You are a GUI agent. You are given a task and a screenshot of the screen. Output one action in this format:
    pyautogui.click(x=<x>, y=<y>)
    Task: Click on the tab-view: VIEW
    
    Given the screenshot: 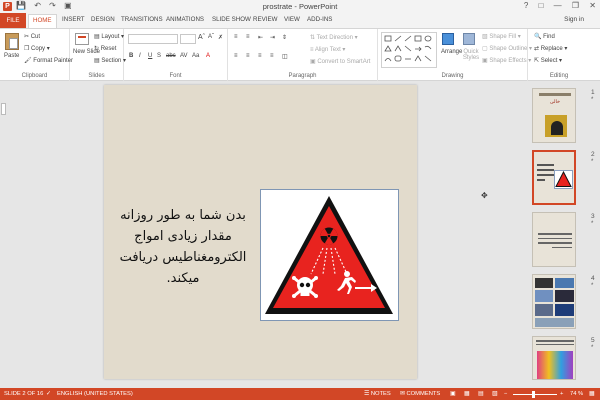 What is the action you would take?
    pyautogui.click(x=292, y=19)
    